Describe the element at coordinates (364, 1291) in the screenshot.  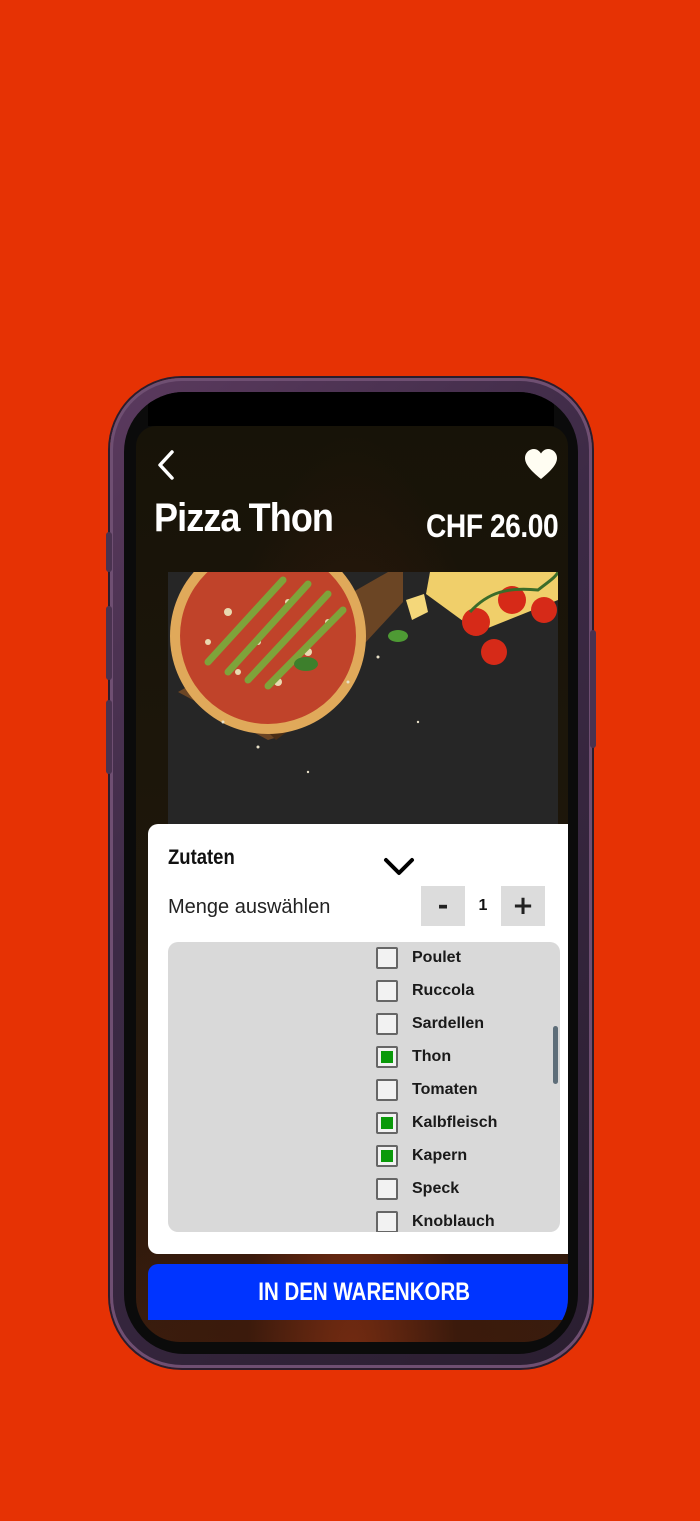
I see `add-to-cart-label: IN DEN WARENKORB` at that location.